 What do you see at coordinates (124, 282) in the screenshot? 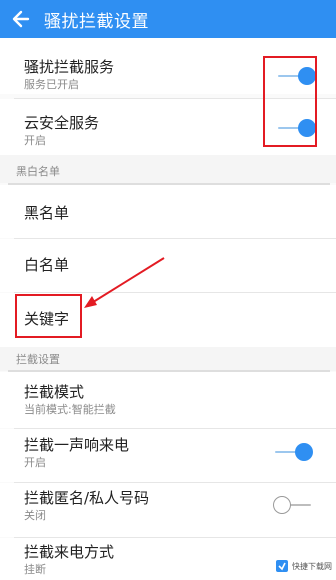
I see `annotation-arrow` at bounding box center [124, 282].